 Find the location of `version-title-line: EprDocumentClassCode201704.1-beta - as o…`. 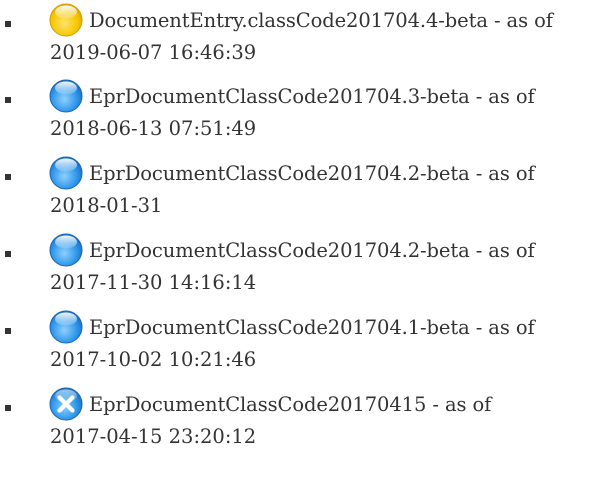

version-title-line: EprDocumentClassCode201704.1-beta - as o… is located at coordinates (312, 328).